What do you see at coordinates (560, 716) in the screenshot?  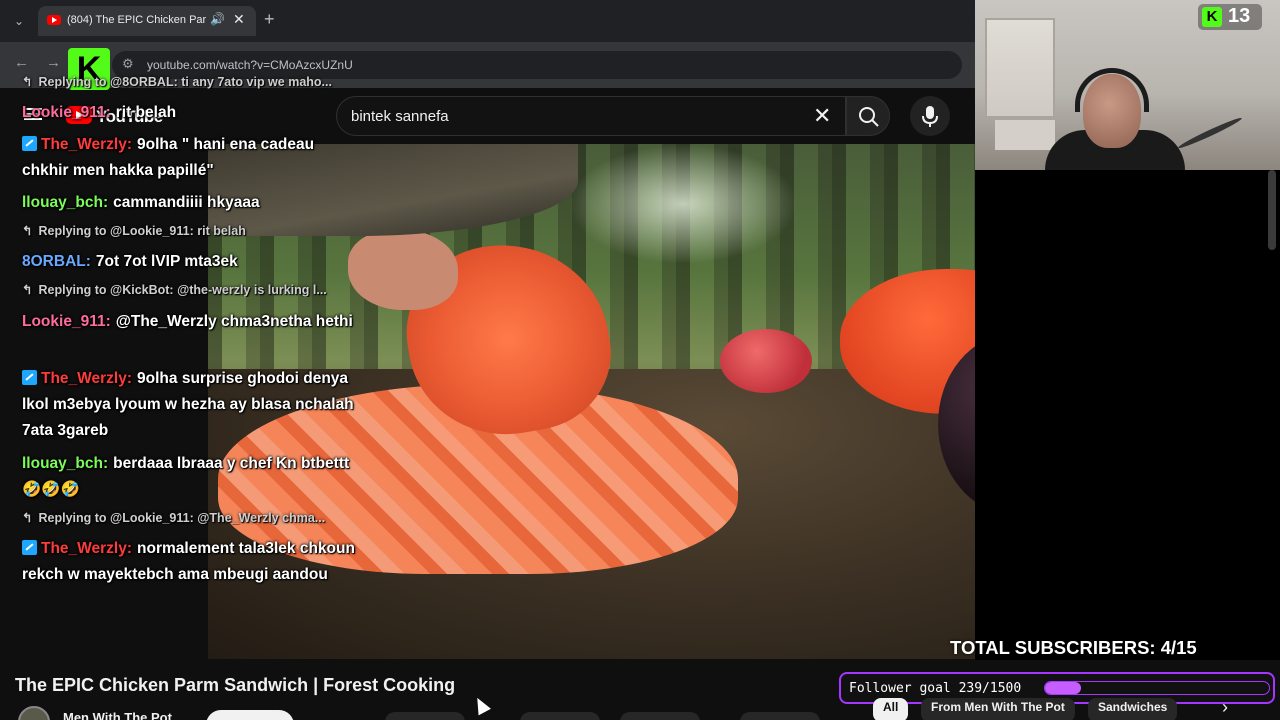 I see `share-button` at bounding box center [560, 716].